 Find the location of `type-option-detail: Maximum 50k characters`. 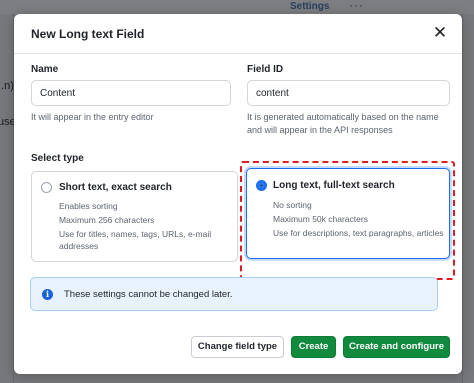

type-option-detail: Maximum 50k characters is located at coordinates (320, 219).